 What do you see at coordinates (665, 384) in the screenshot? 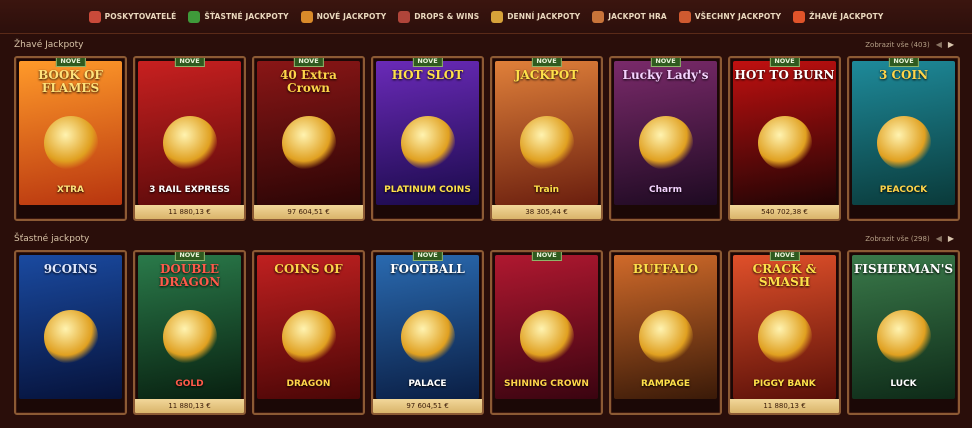
I see `game-subtitle: RAMPAGE` at bounding box center [665, 384].